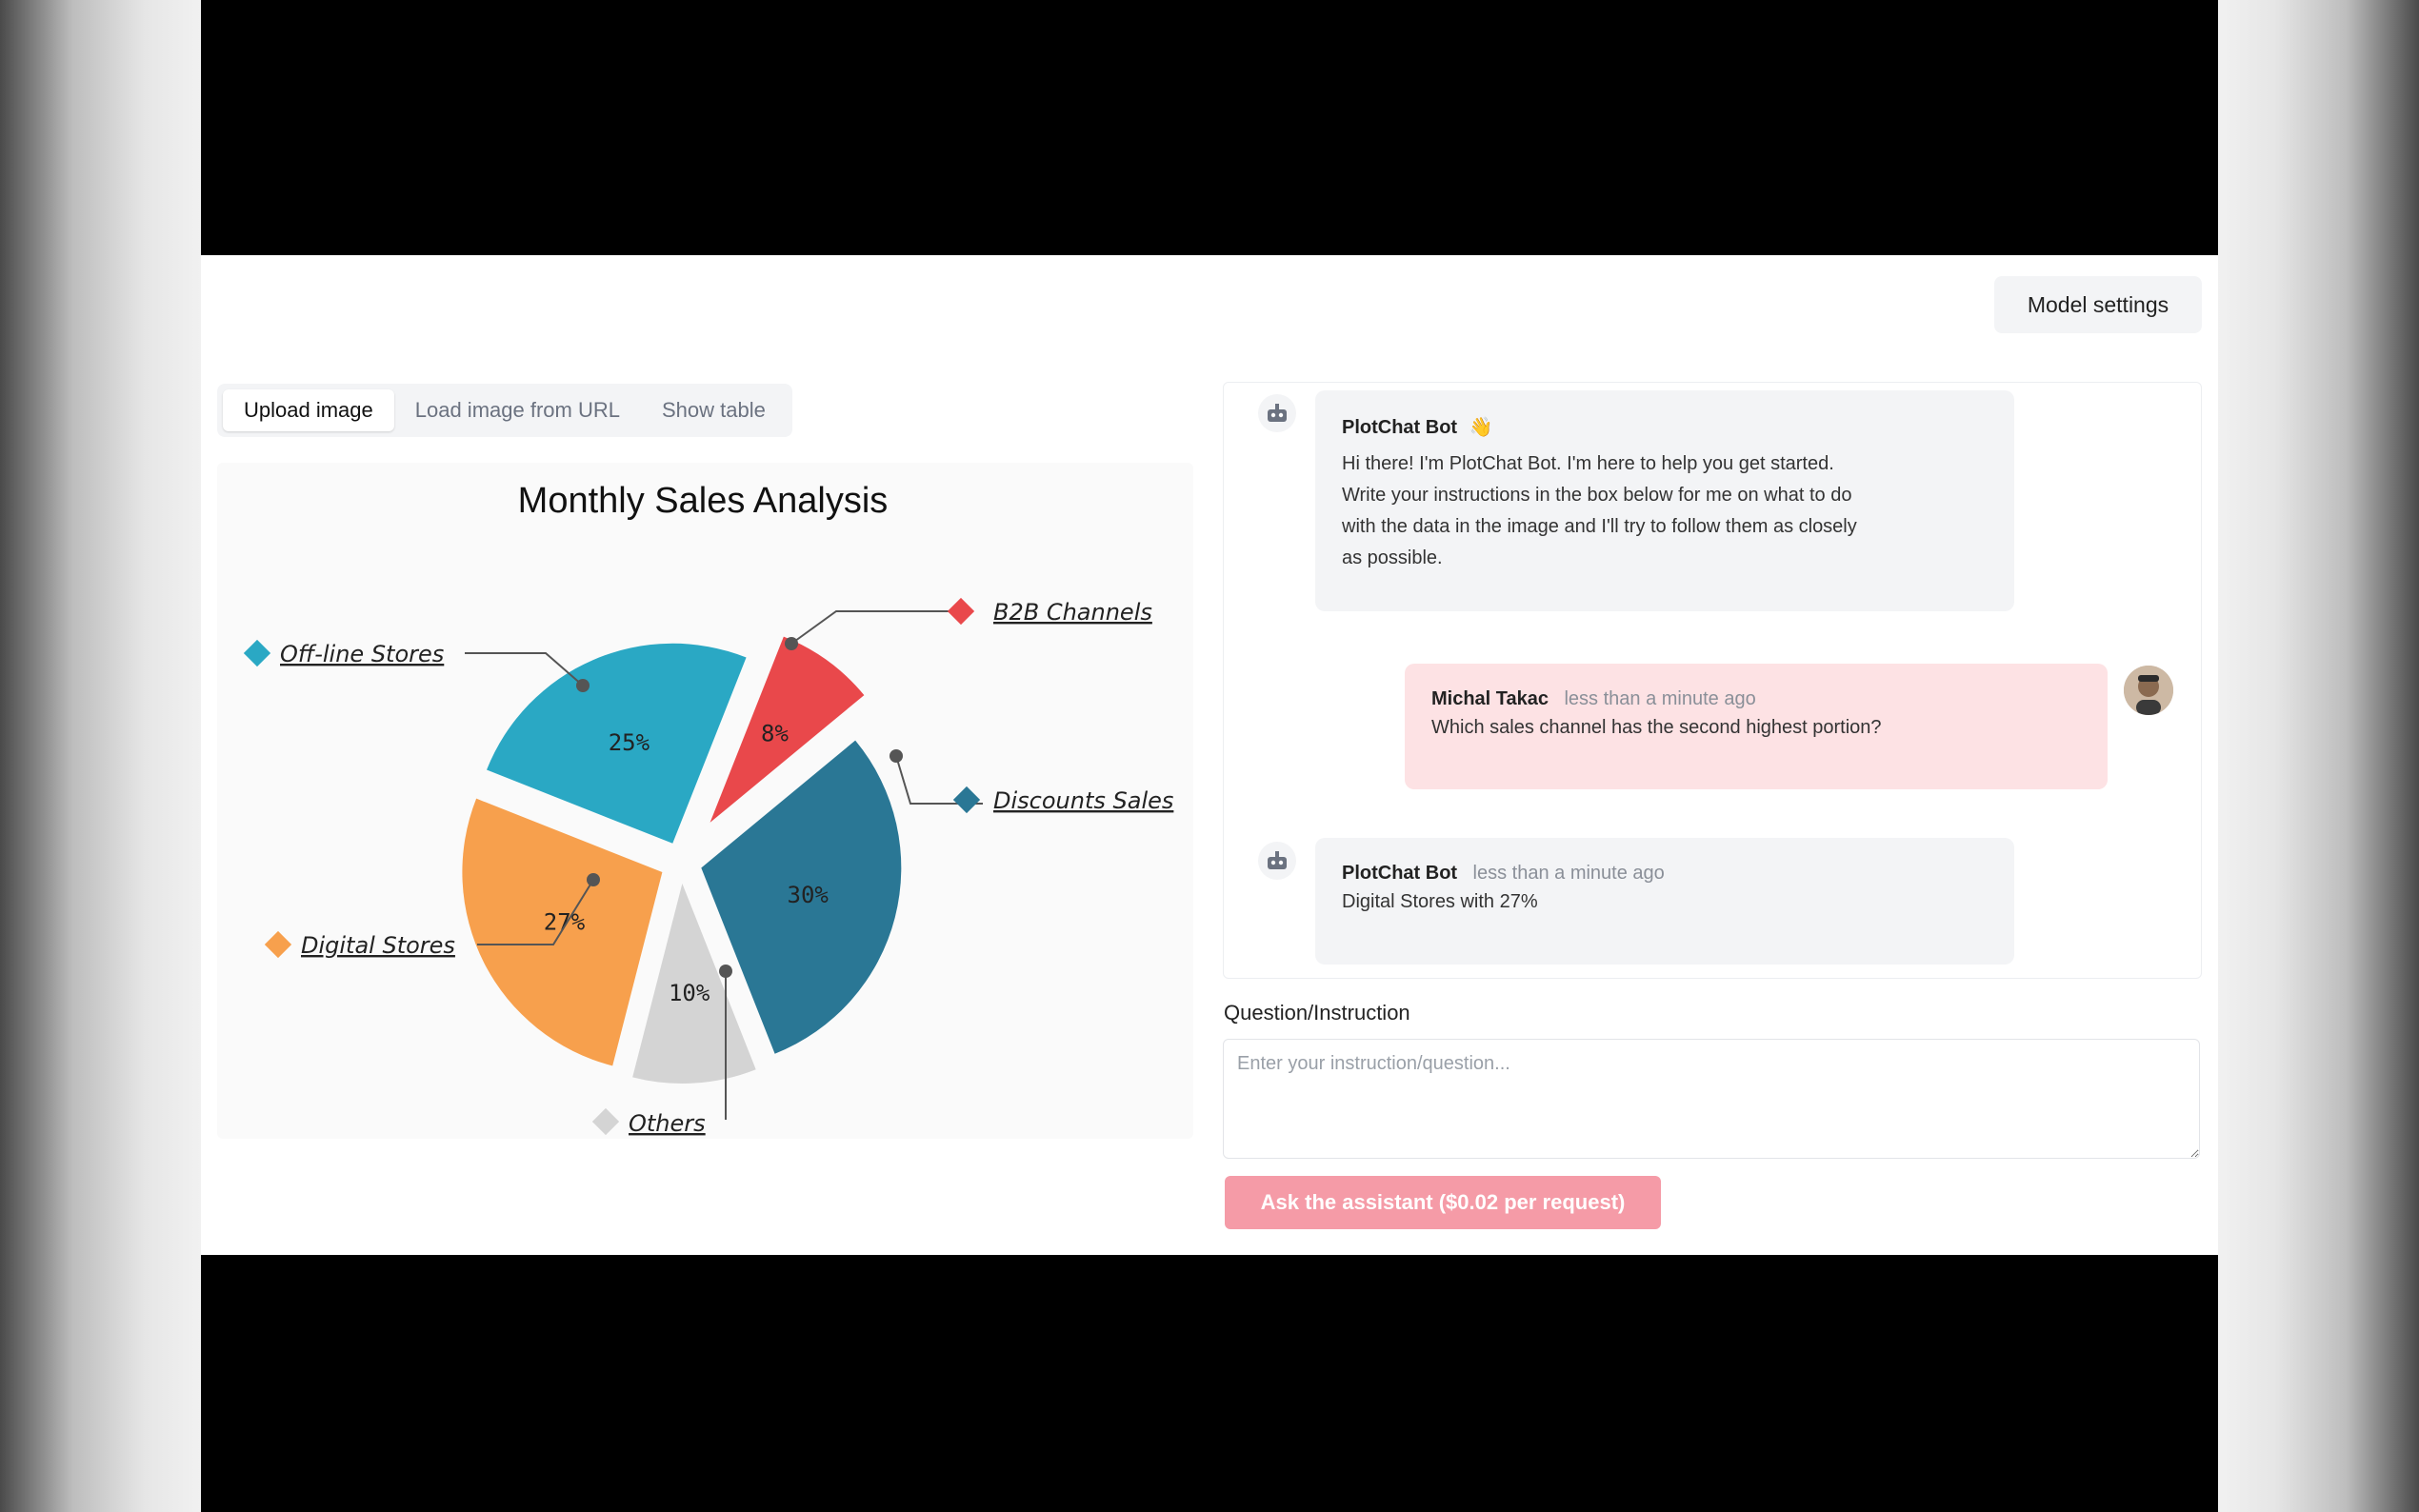  Describe the element at coordinates (1490, 698) in the screenshot. I see `message-sender: Michal Takac` at that location.